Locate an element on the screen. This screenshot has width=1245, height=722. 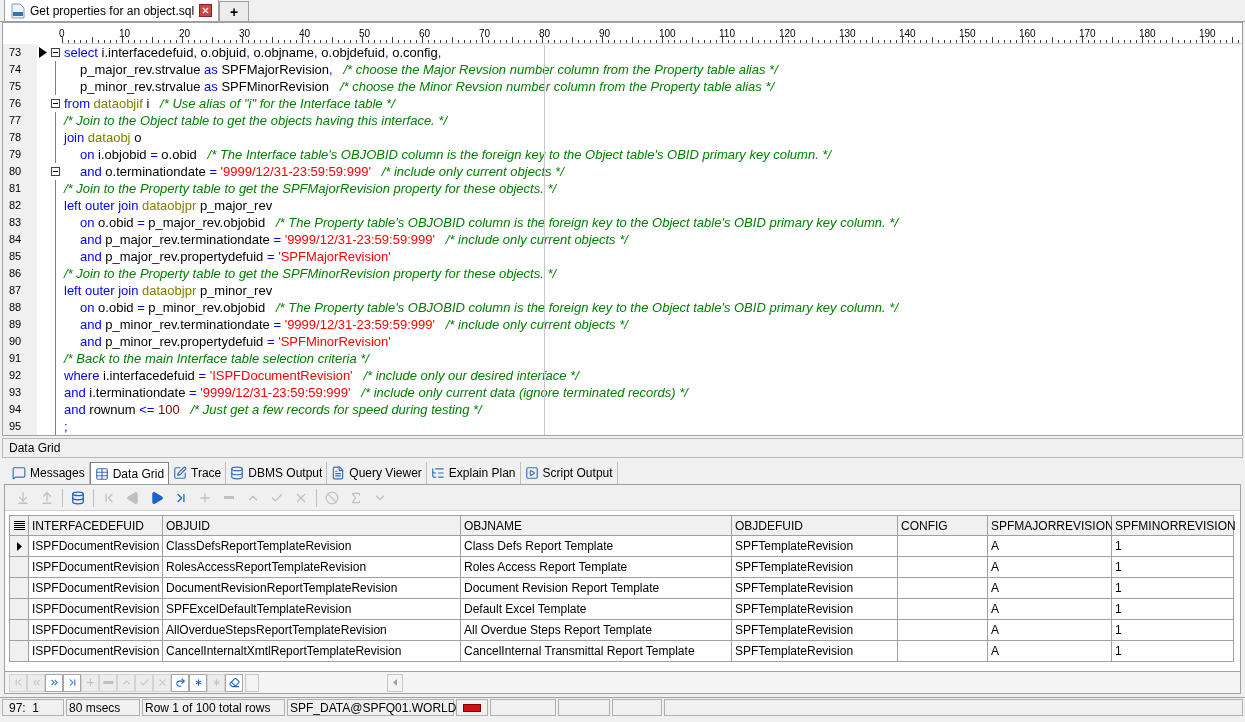
document-tab: Get properties for an object.sql is located at coordinates (112, 10).